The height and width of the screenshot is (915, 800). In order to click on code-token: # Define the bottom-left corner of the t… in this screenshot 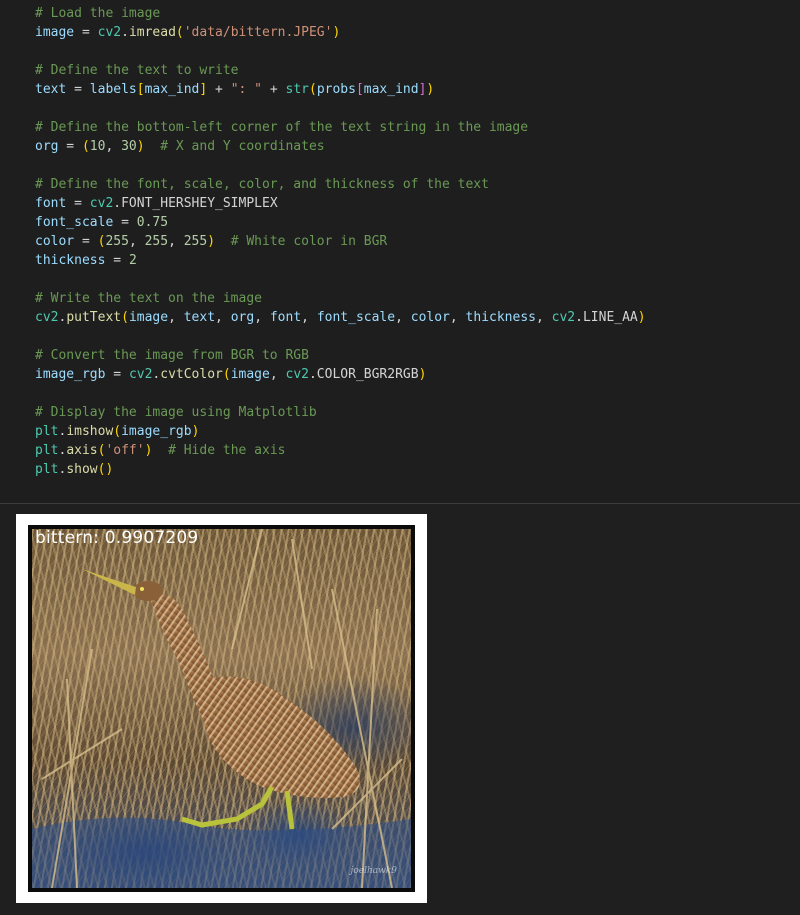, I will do `click(282, 127)`.